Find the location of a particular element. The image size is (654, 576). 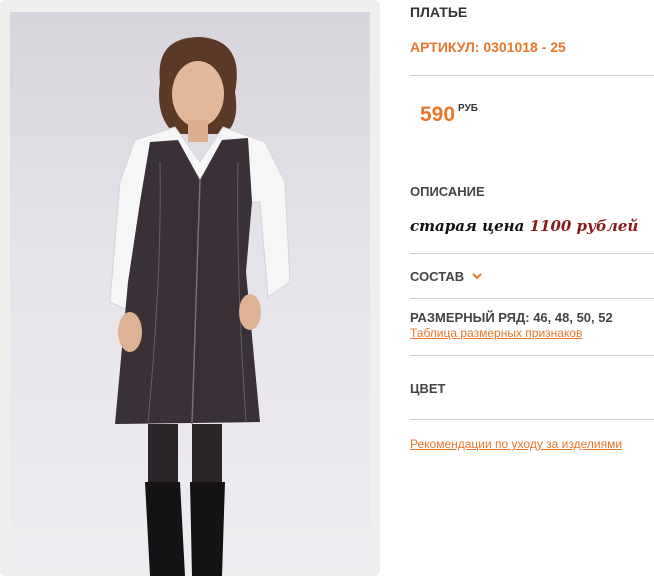

composition-toggle: СОСТАВ is located at coordinates (446, 276).